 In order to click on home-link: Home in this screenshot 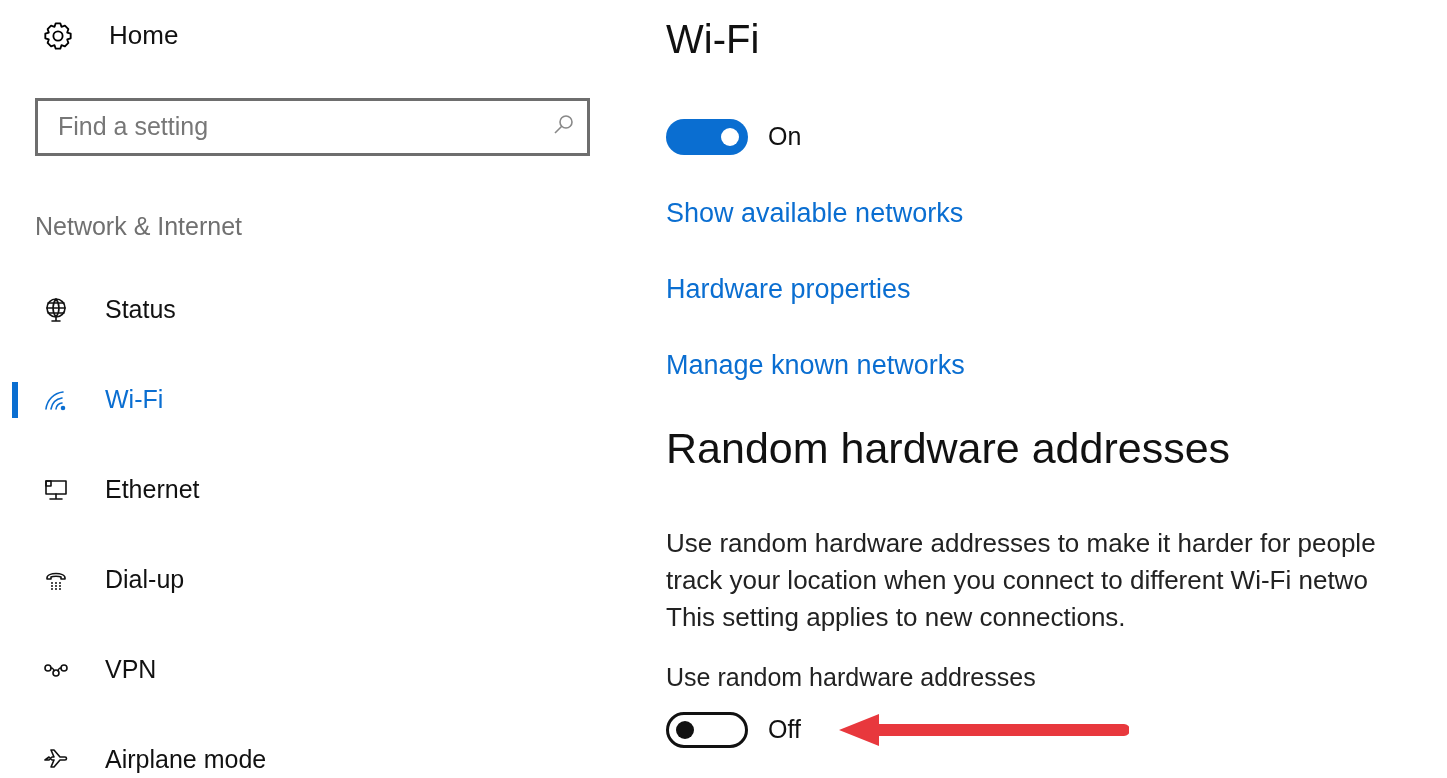, I will do `click(144, 36)`.